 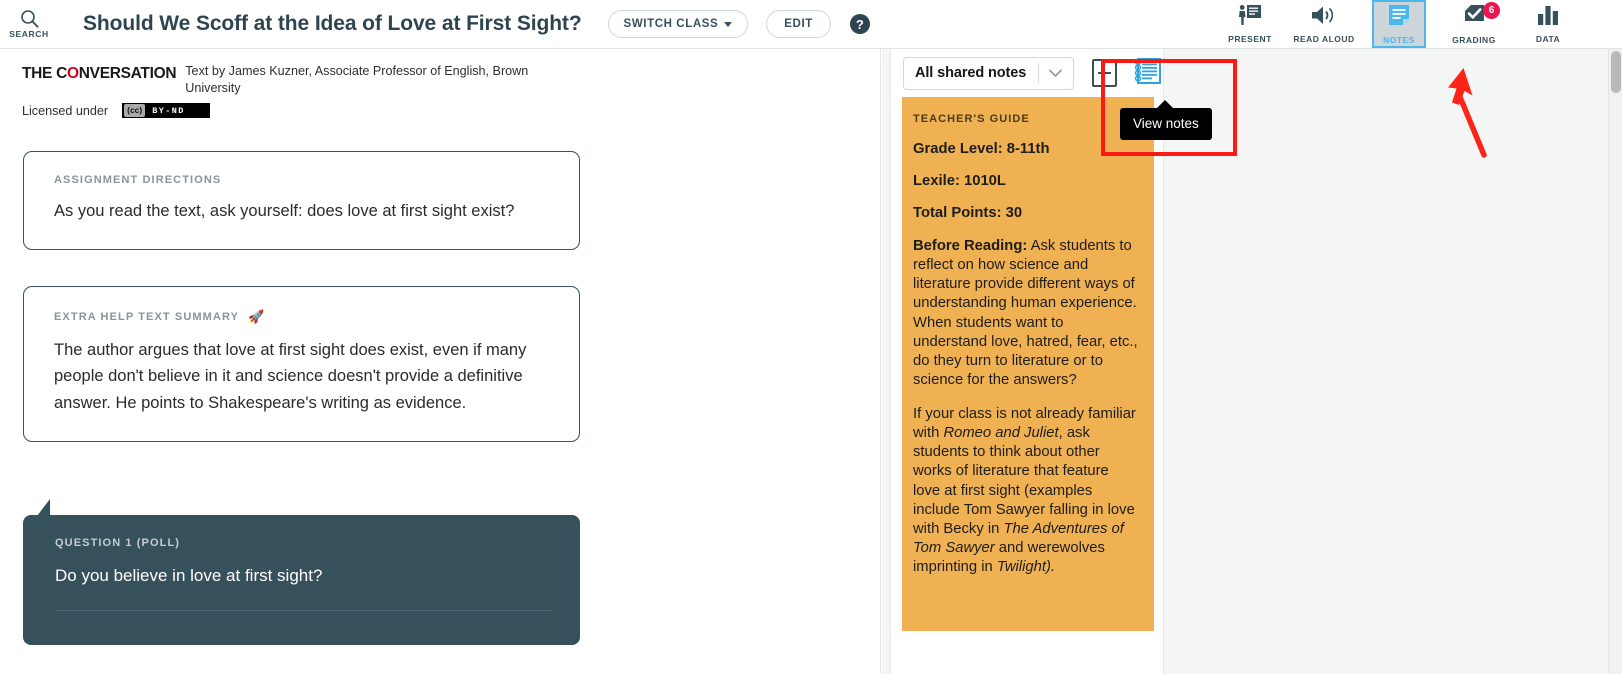 I want to click on poll-question-text: Do you believe in love at first sight?, so click(x=303, y=587).